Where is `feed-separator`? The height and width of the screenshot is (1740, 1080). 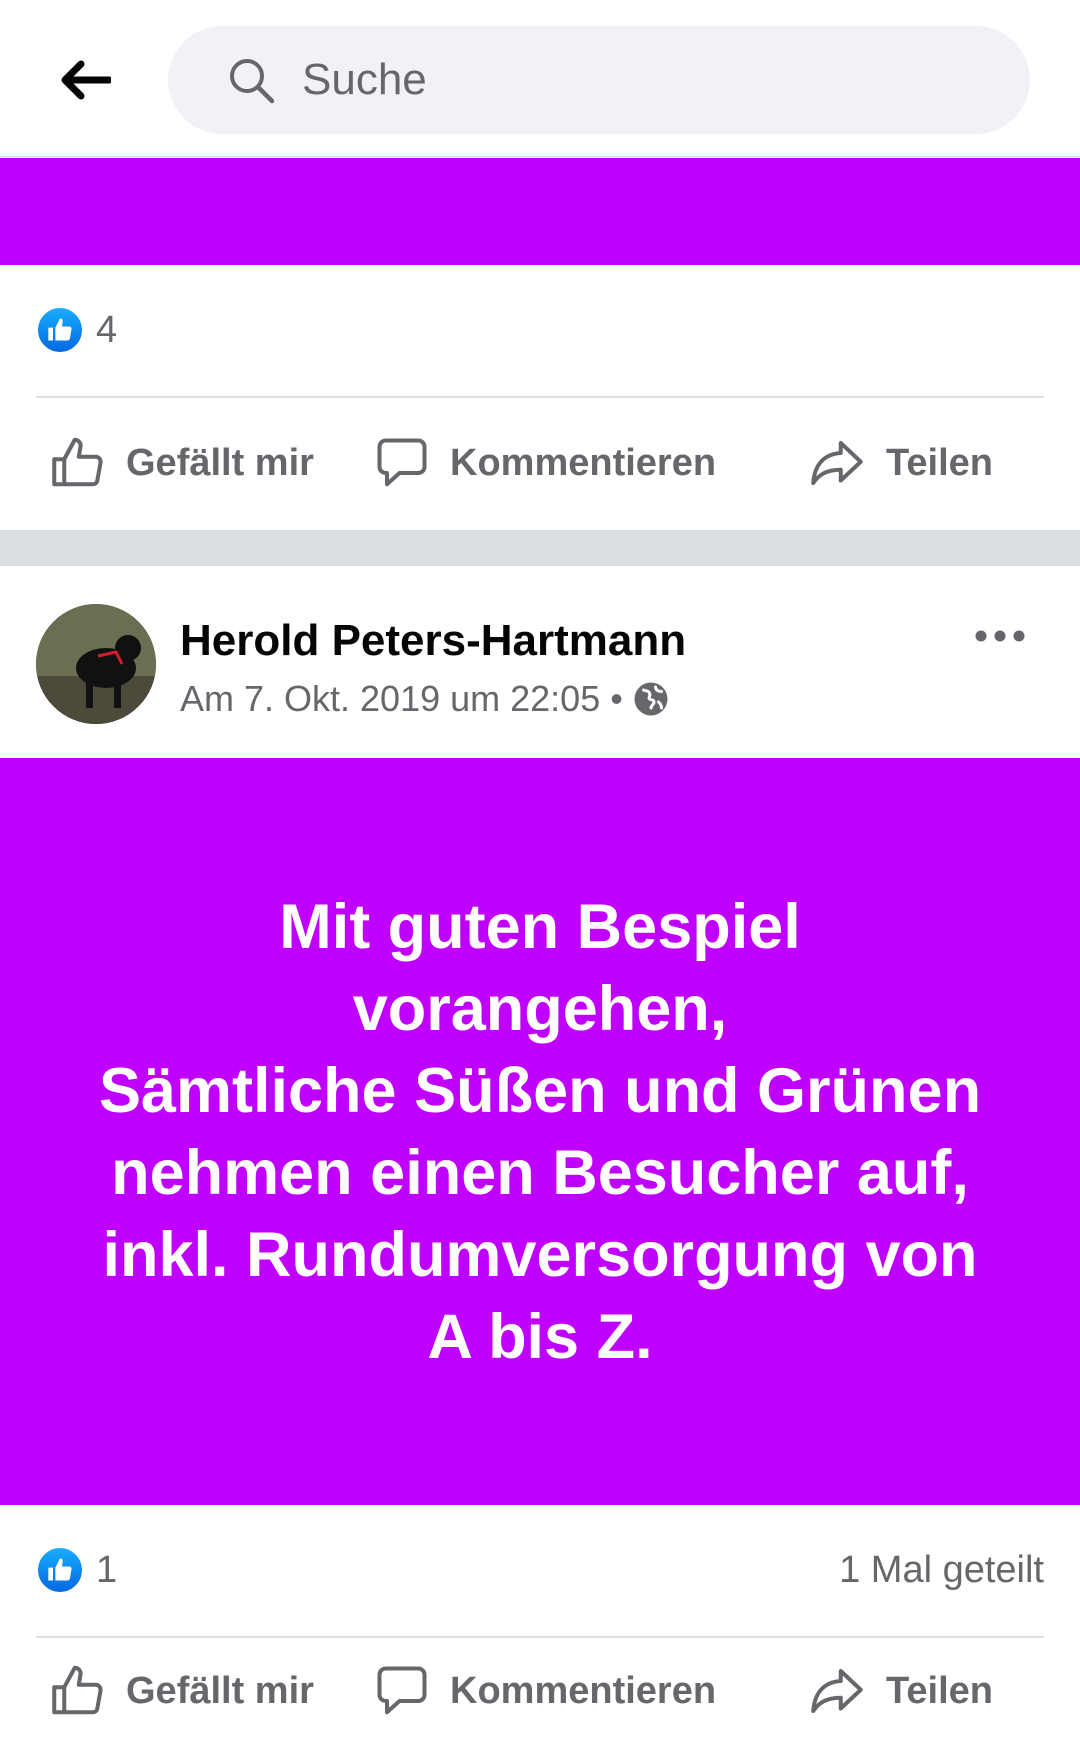
feed-separator is located at coordinates (540, 548).